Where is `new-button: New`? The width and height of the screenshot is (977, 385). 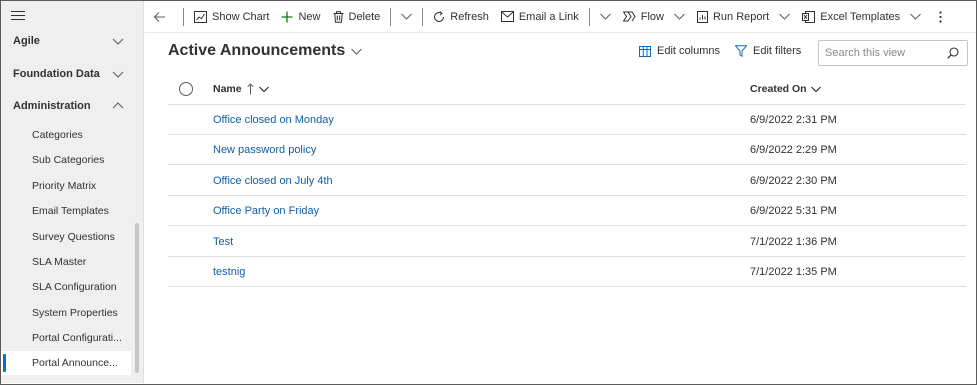
new-button: New is located at coordinates (300, 17).